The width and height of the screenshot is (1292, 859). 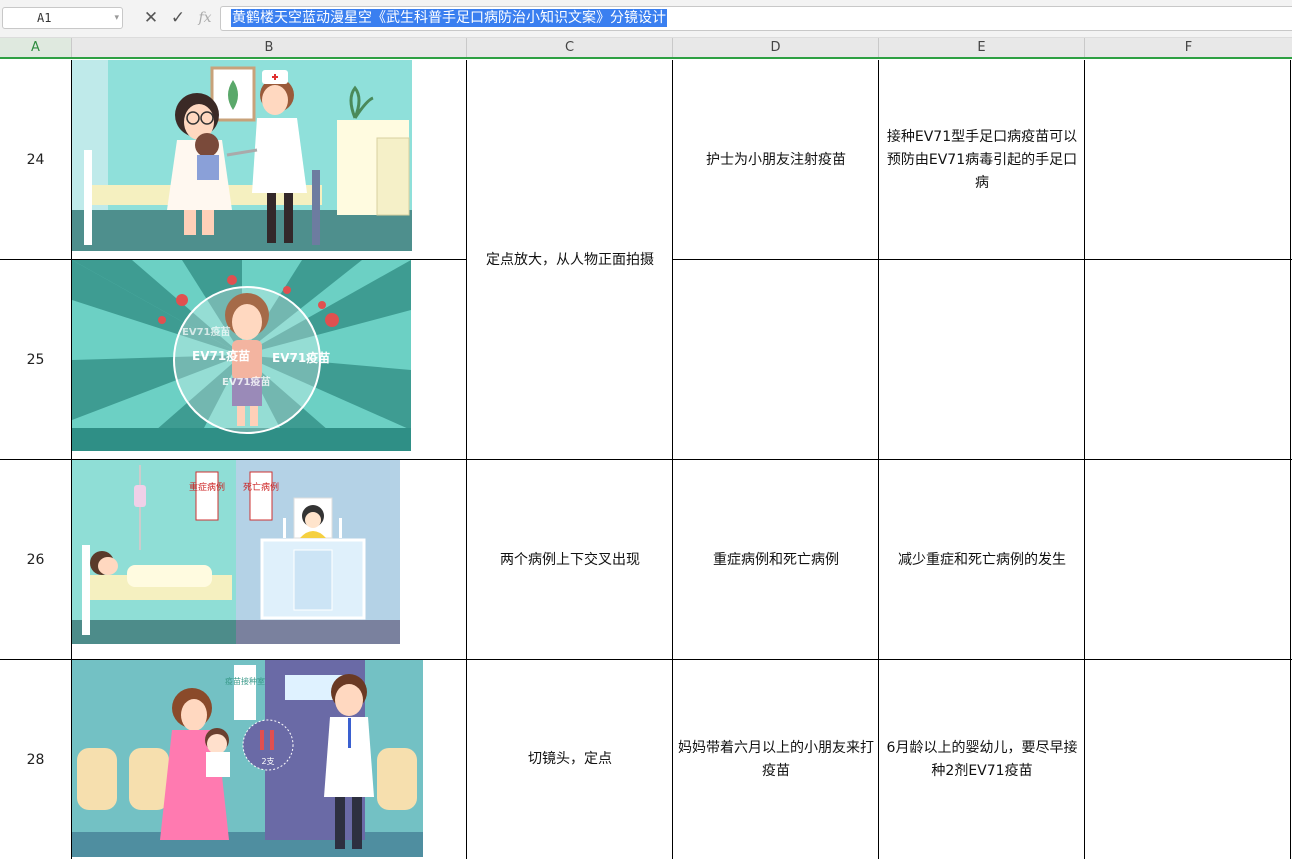 What do you see at coordinates (570, 560) in the screenshot?
I see `cell-c26: 两个病例上下交叉出现` at bounding box center [570, 560].